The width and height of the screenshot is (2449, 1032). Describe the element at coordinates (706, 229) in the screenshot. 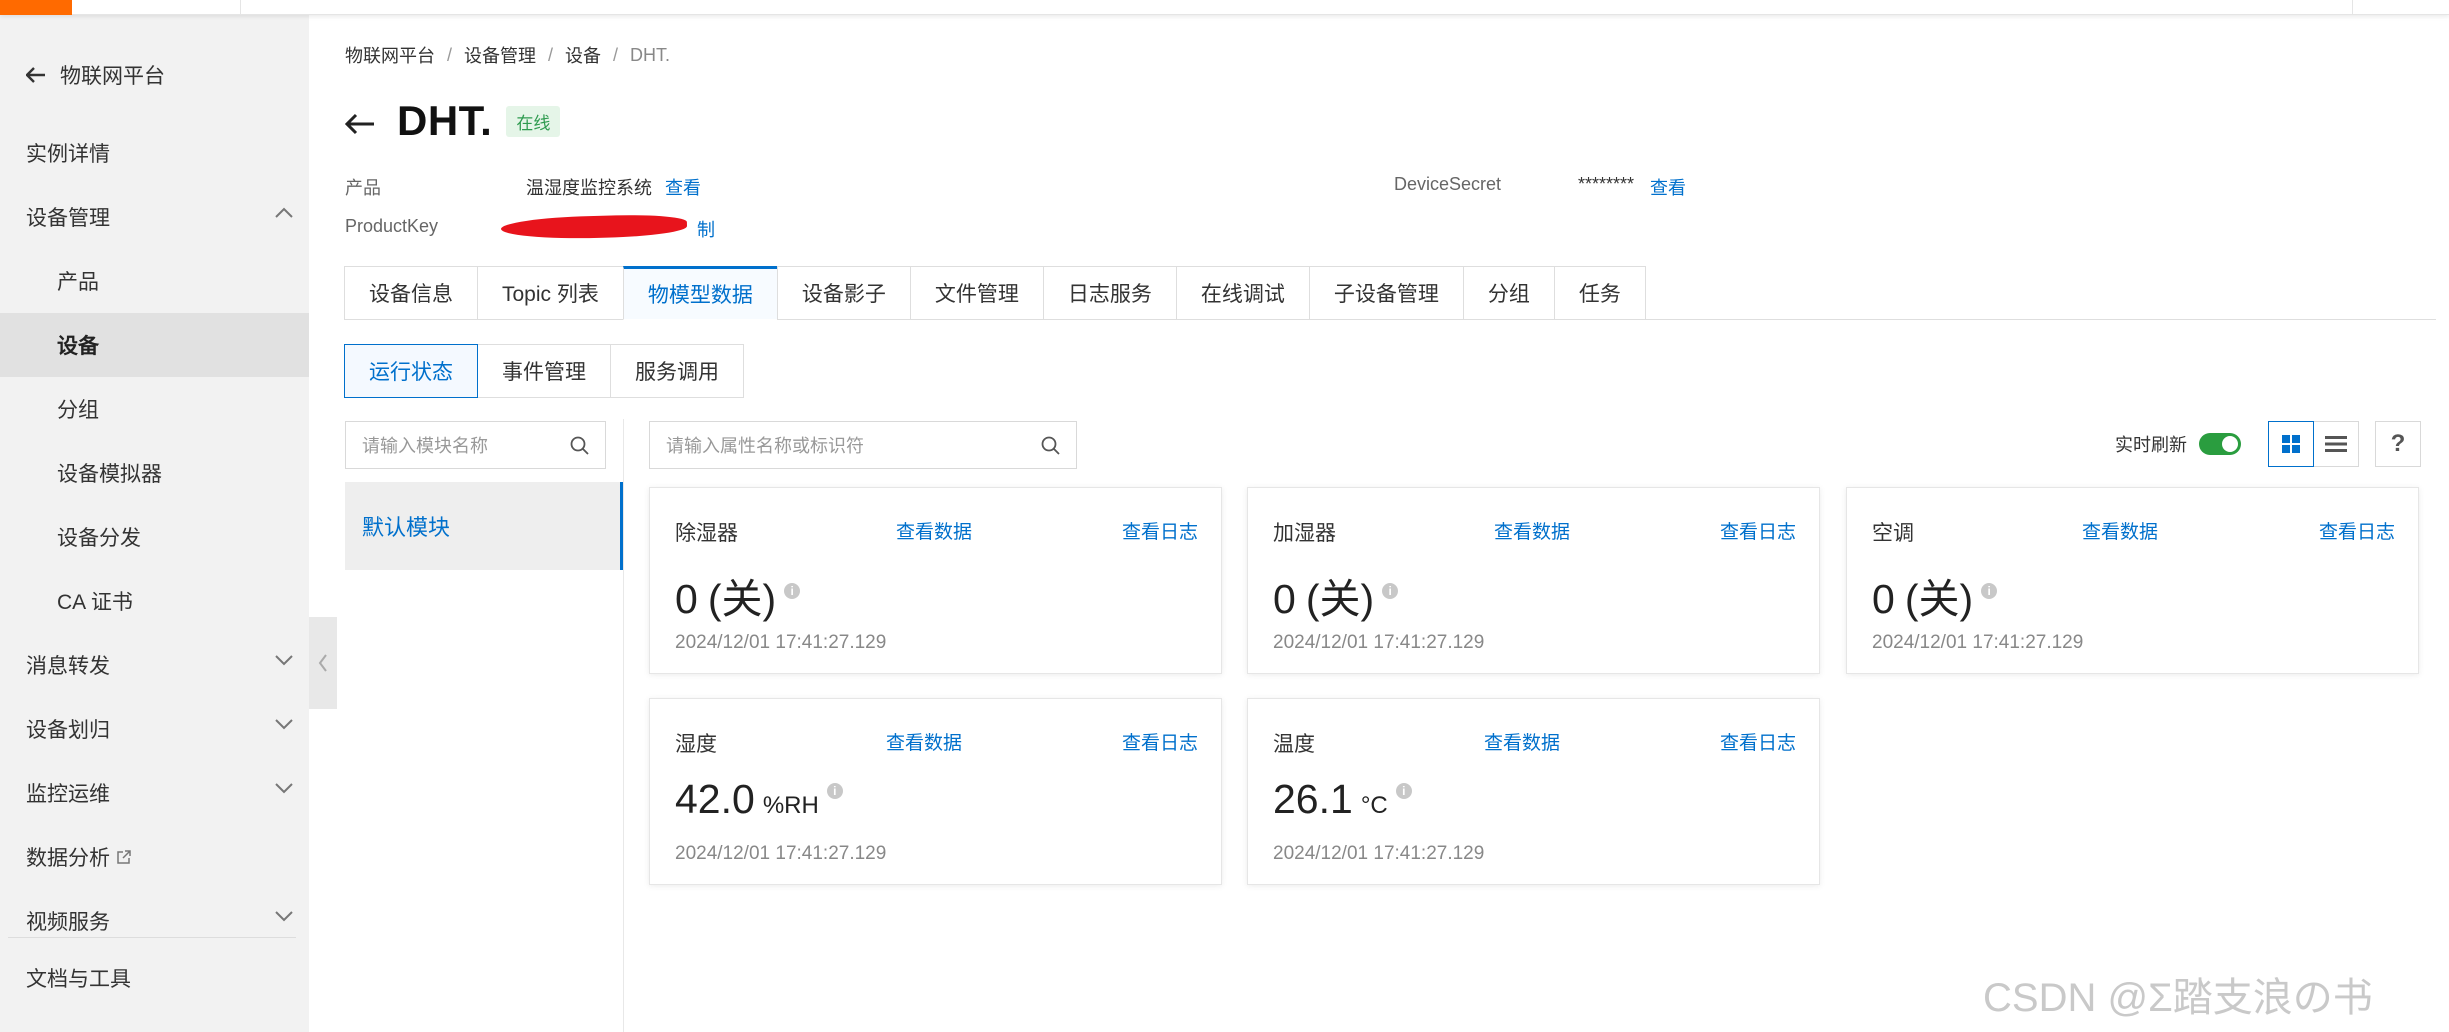

I see `productkey-copy-link: 制` at that location.